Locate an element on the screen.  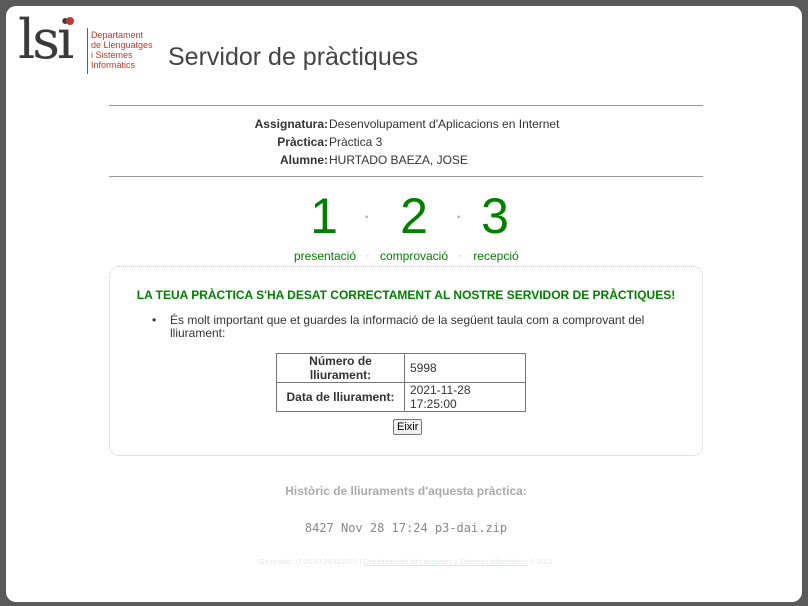
logo-line: Departament is located at coordinates (117, 35).